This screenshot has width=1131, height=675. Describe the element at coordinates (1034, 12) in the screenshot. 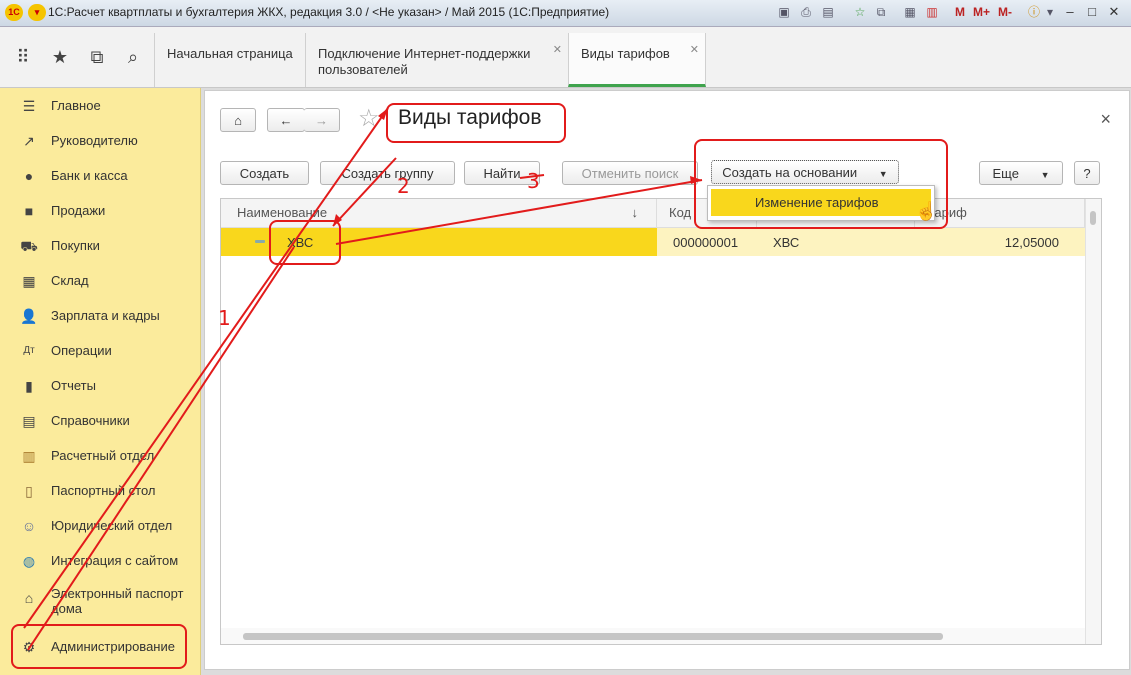

I see `info-icon: ⓘ` at that location.